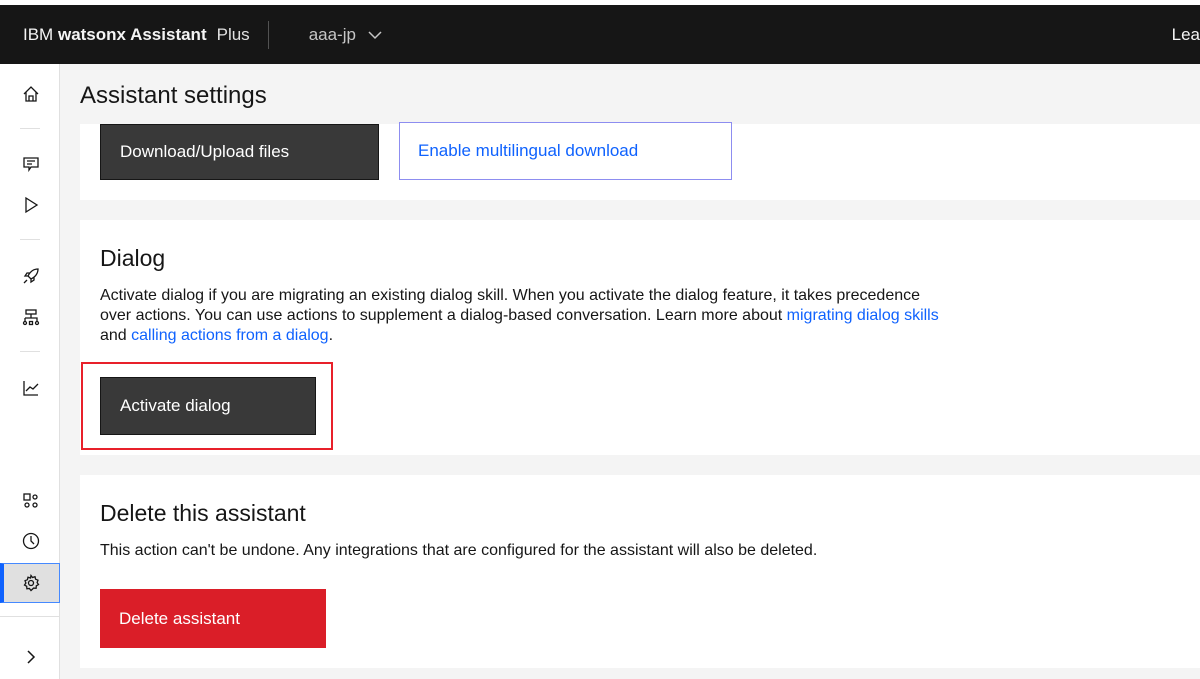  What do you see at coordinates (565, 151) in the screenshot?
I see `enable-multilingual-download-button: Enable multilingual download` at bounding box center [565, 151].